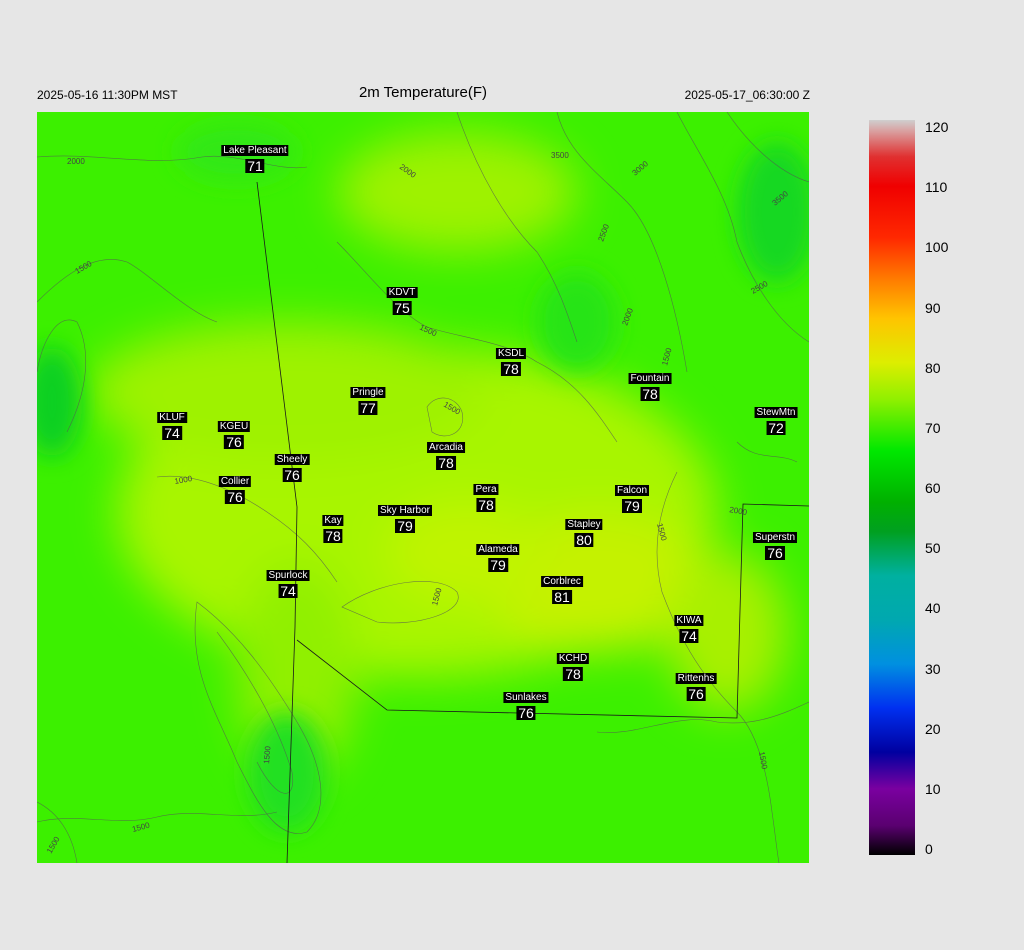  I want to click on colorbar-tick-label: 20, so click(933, 728).